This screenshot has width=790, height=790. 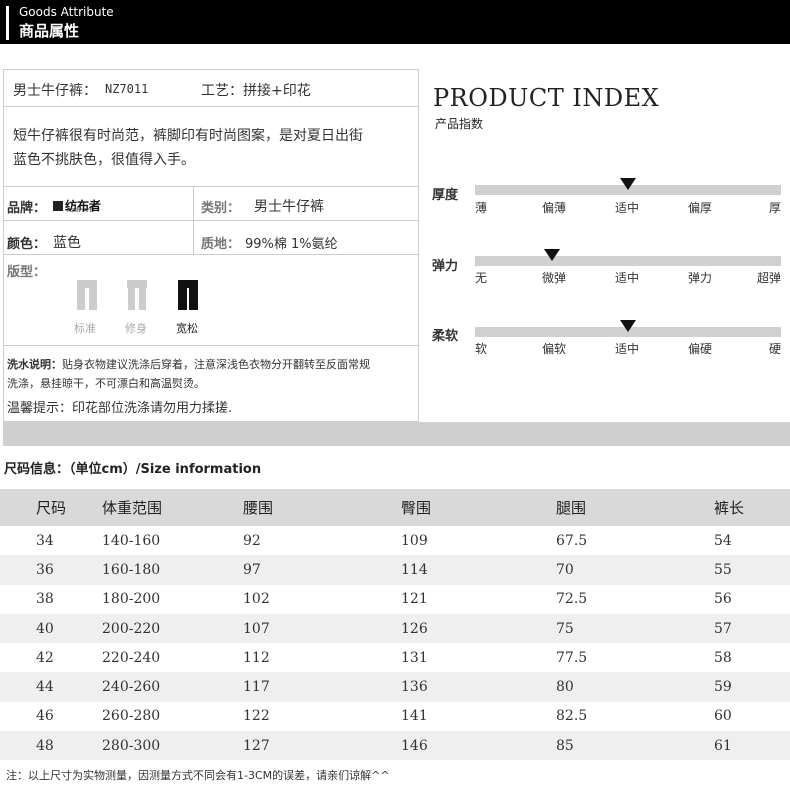 What do you see at coordinates (67, 243) in the screenshot?
I see `color-value: 蓝色` at bounding box center [67, 243].